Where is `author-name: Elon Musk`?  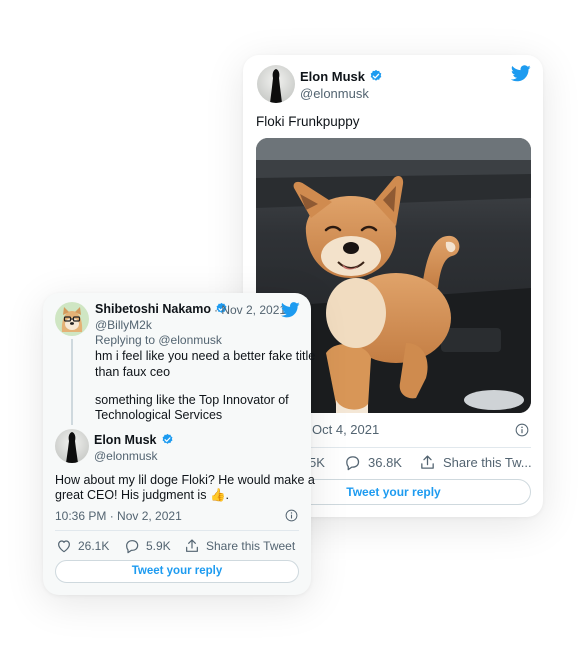 author-name: Elon Musk is located at coordinates (341, 76).